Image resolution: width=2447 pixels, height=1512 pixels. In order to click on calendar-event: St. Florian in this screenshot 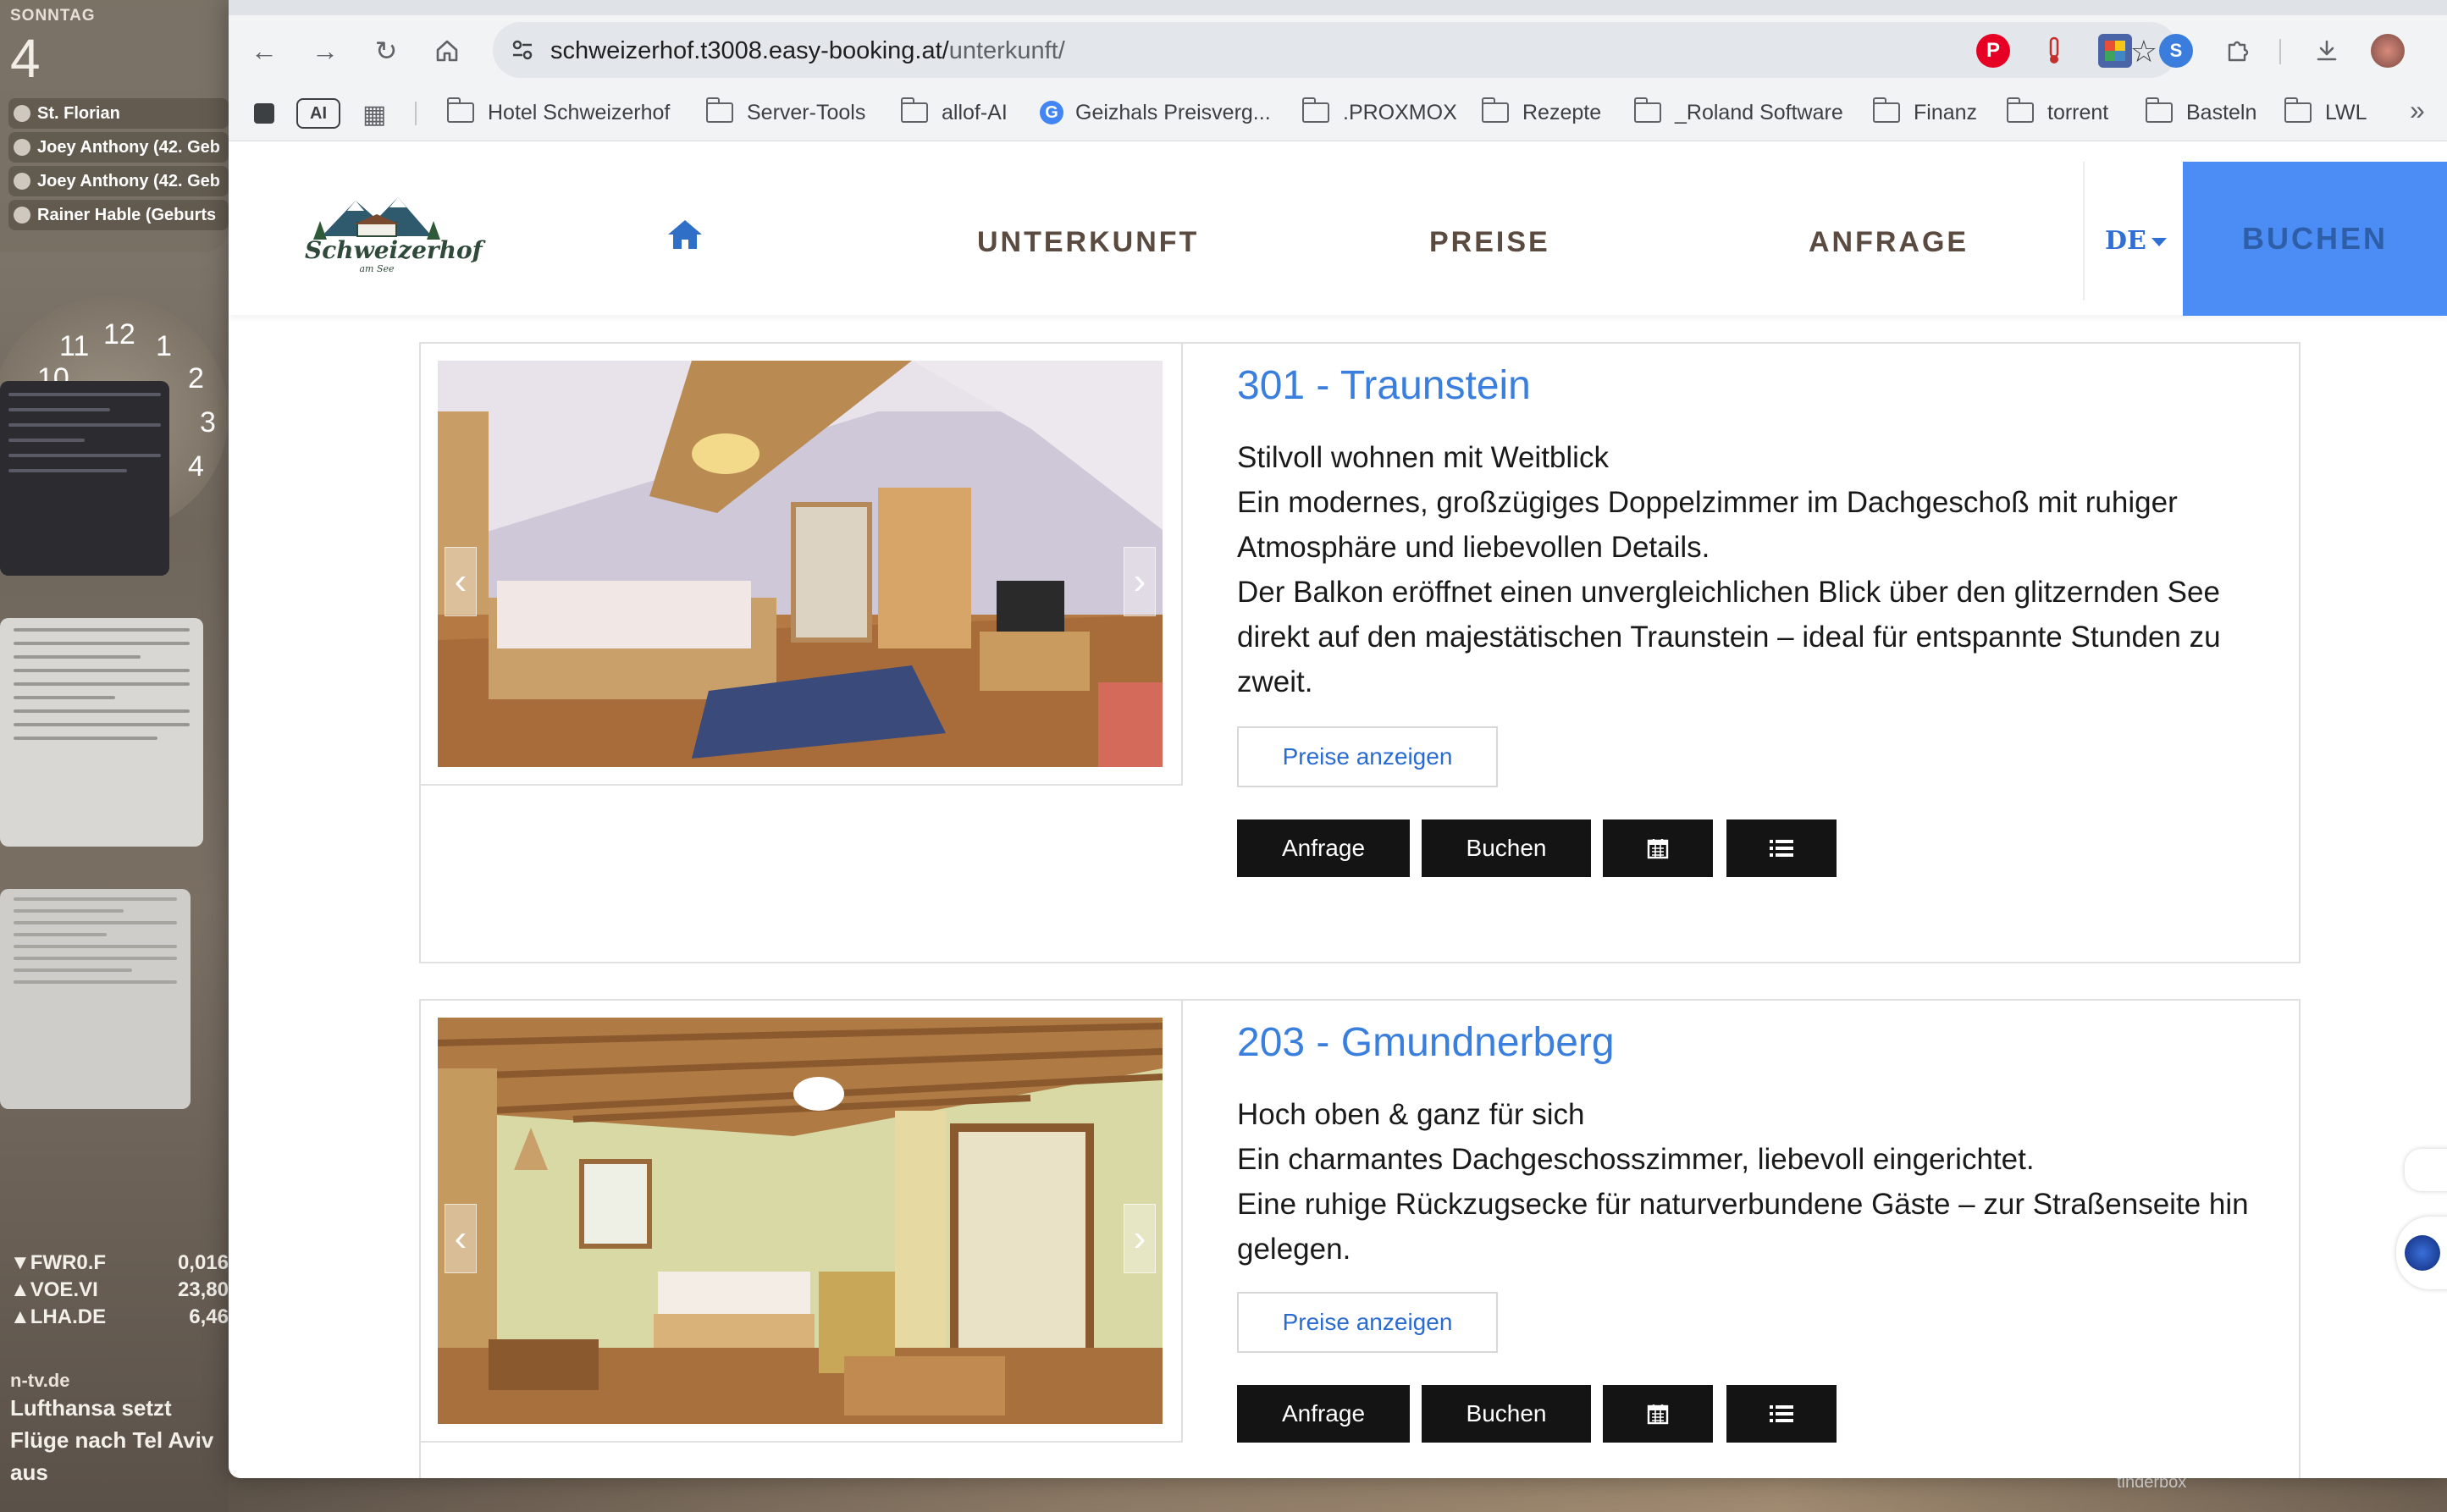, I will do `click(119, 114)`.